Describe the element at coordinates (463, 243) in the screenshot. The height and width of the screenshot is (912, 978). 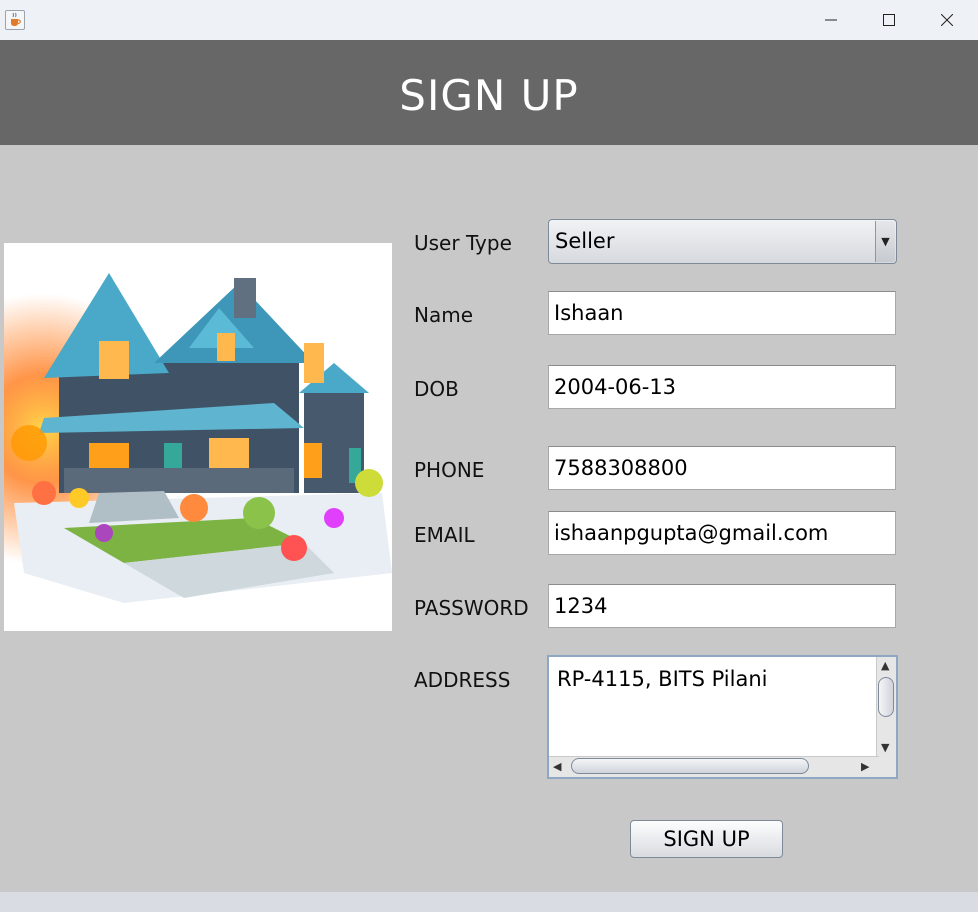
I see `user-type-label: User Type` at that location.